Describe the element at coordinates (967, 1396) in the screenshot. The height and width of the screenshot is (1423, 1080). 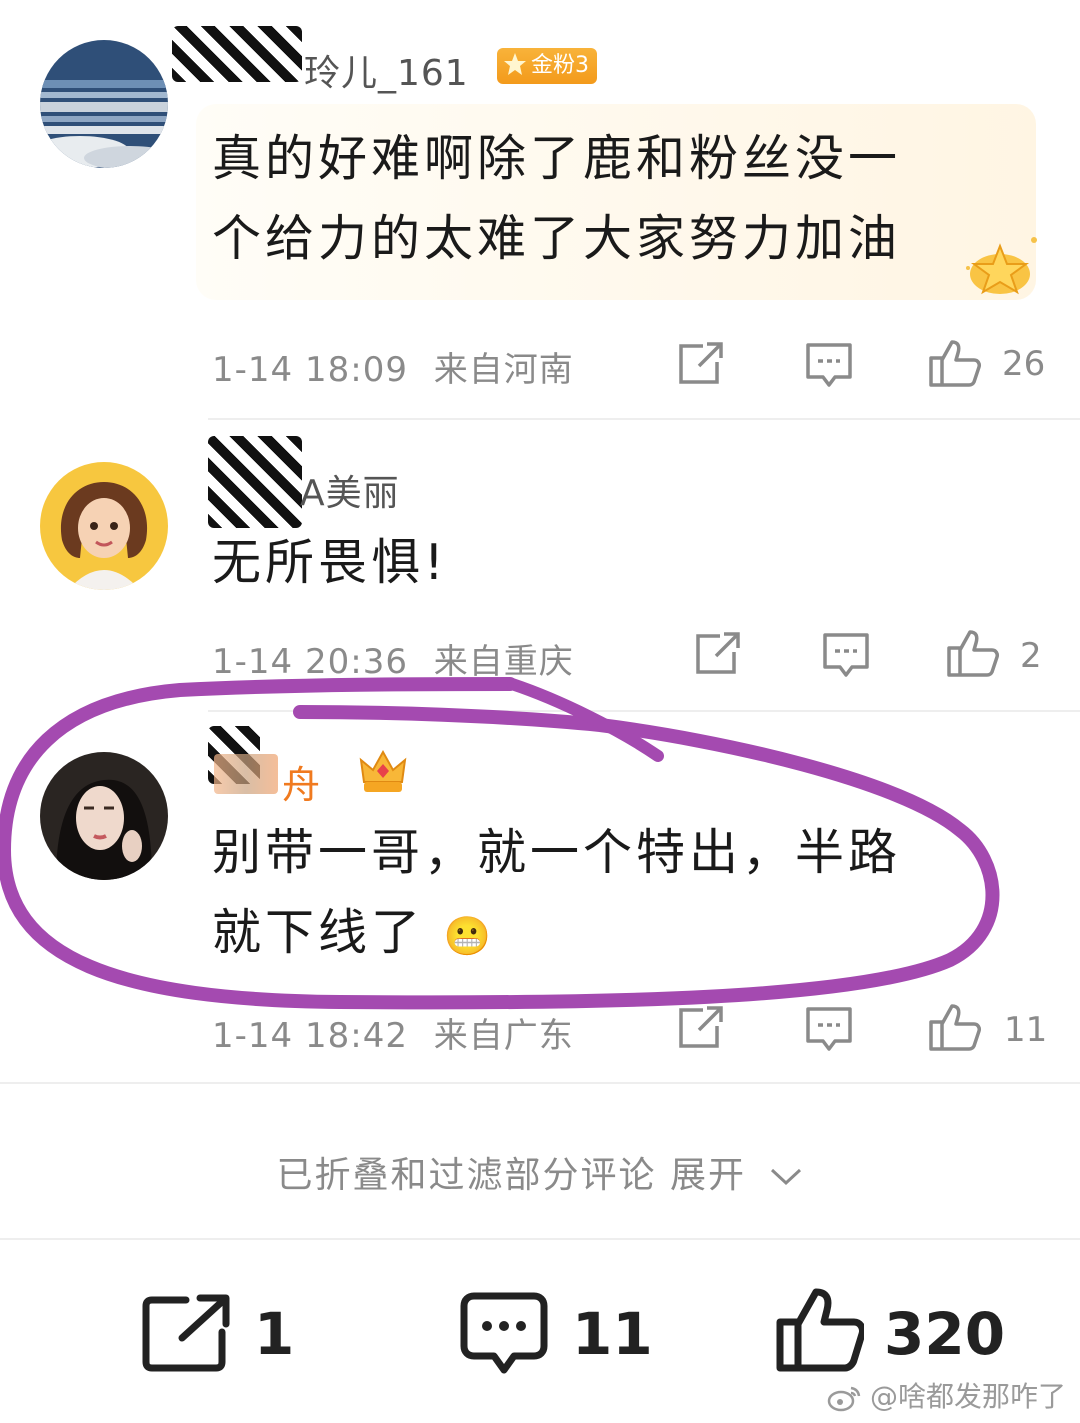
I see `watermark-text: @啥都发那咋了` at that location.